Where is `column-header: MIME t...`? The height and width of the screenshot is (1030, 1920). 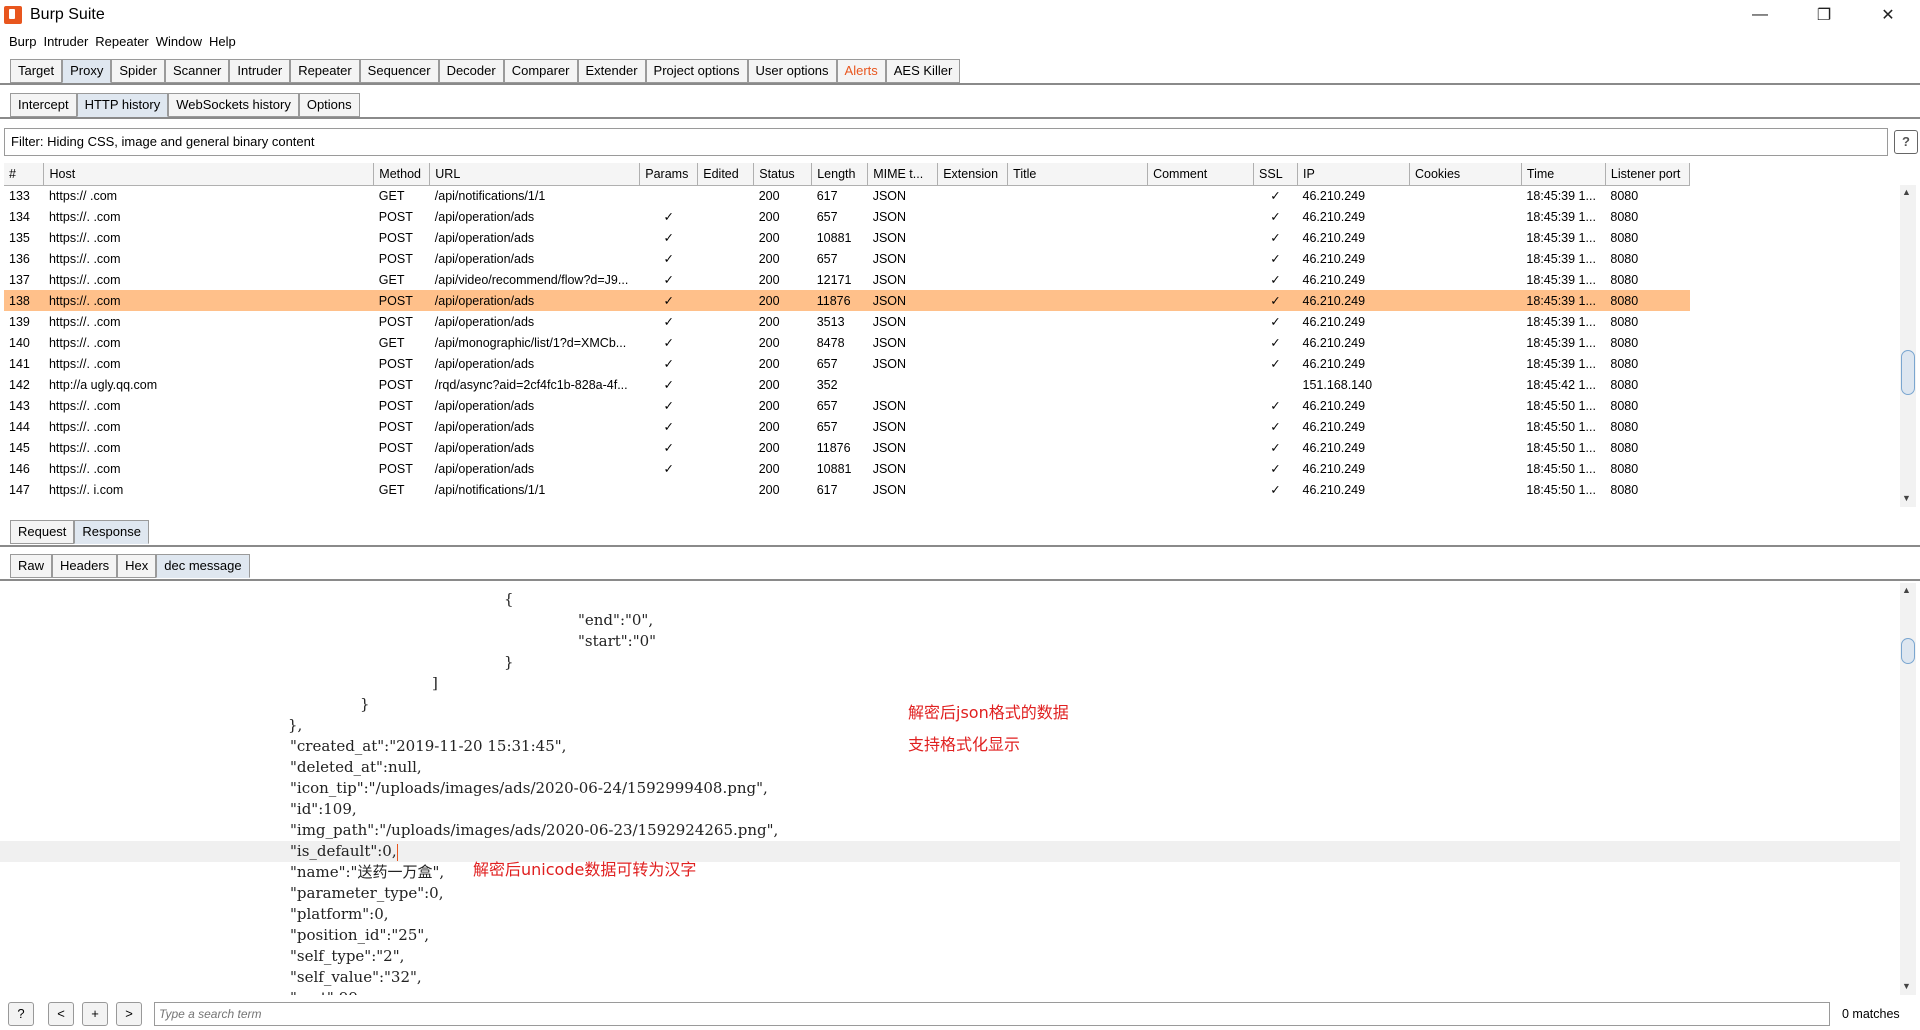
column-header: MIME t... is located at coordinates (903, 174).